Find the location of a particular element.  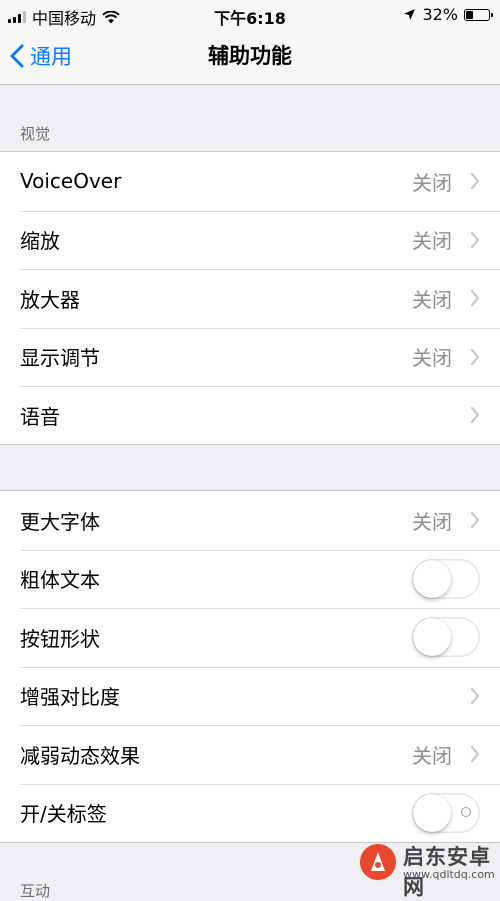

button-shapes-toggle is located at coordinates (446, 637).